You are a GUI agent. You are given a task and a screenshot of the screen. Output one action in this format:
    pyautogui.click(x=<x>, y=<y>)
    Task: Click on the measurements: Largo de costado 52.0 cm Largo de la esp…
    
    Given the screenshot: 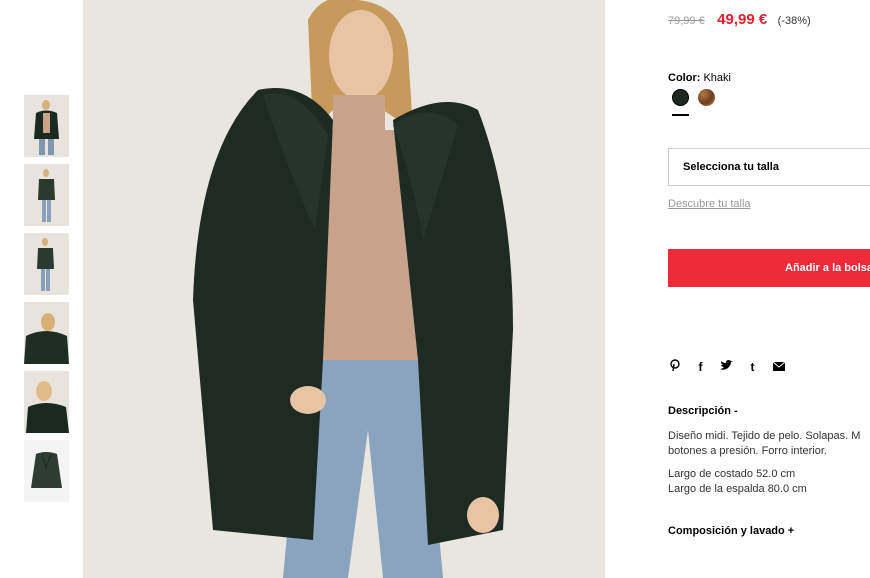 What is the action you would take?
    pyautogui.click(x=737, y=482)
    